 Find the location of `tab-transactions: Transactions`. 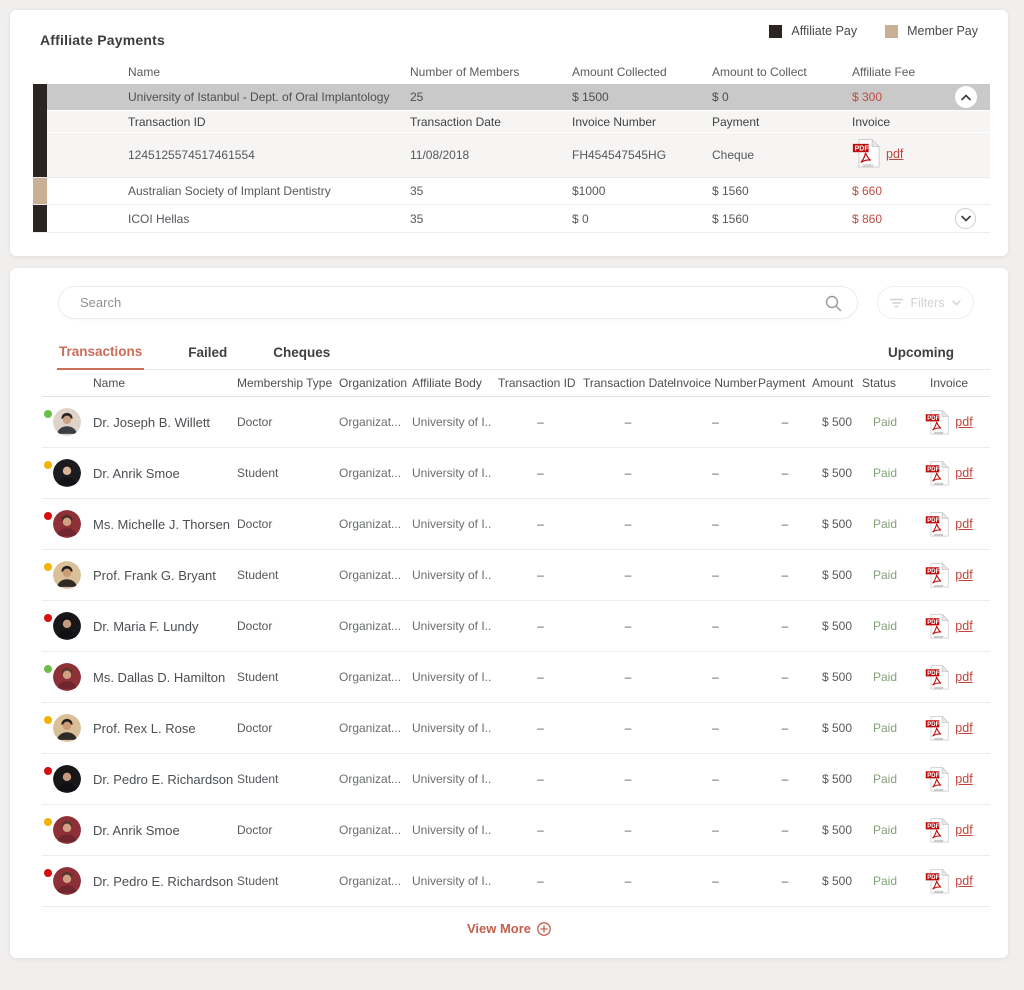

tab-transactions: Transactions is located at coordinates (101, 357).